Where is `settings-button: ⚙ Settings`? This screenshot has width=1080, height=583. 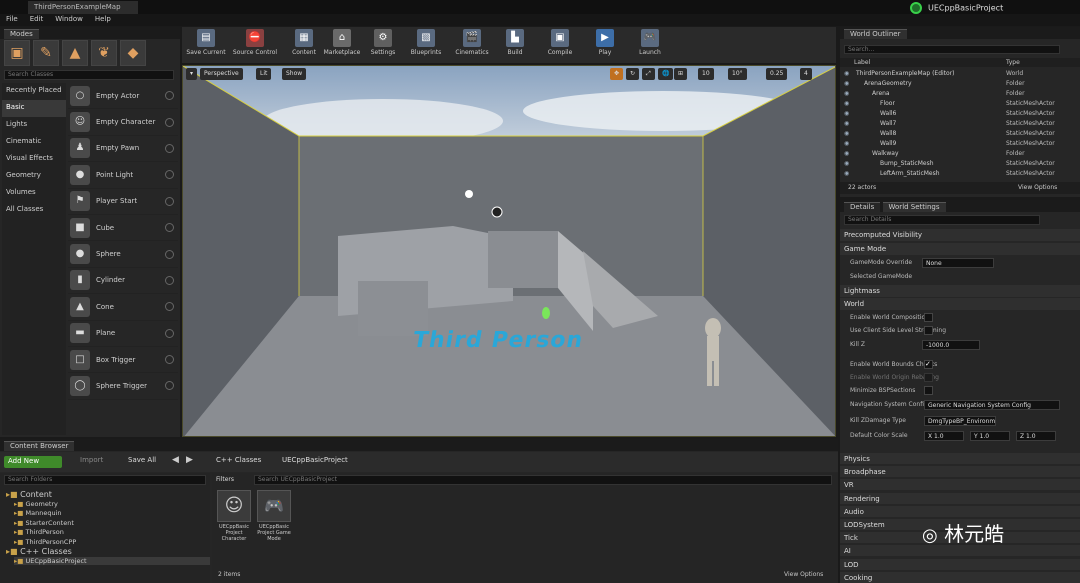 settings-button: ⚙ Settings is located at coordinates (383, 45).